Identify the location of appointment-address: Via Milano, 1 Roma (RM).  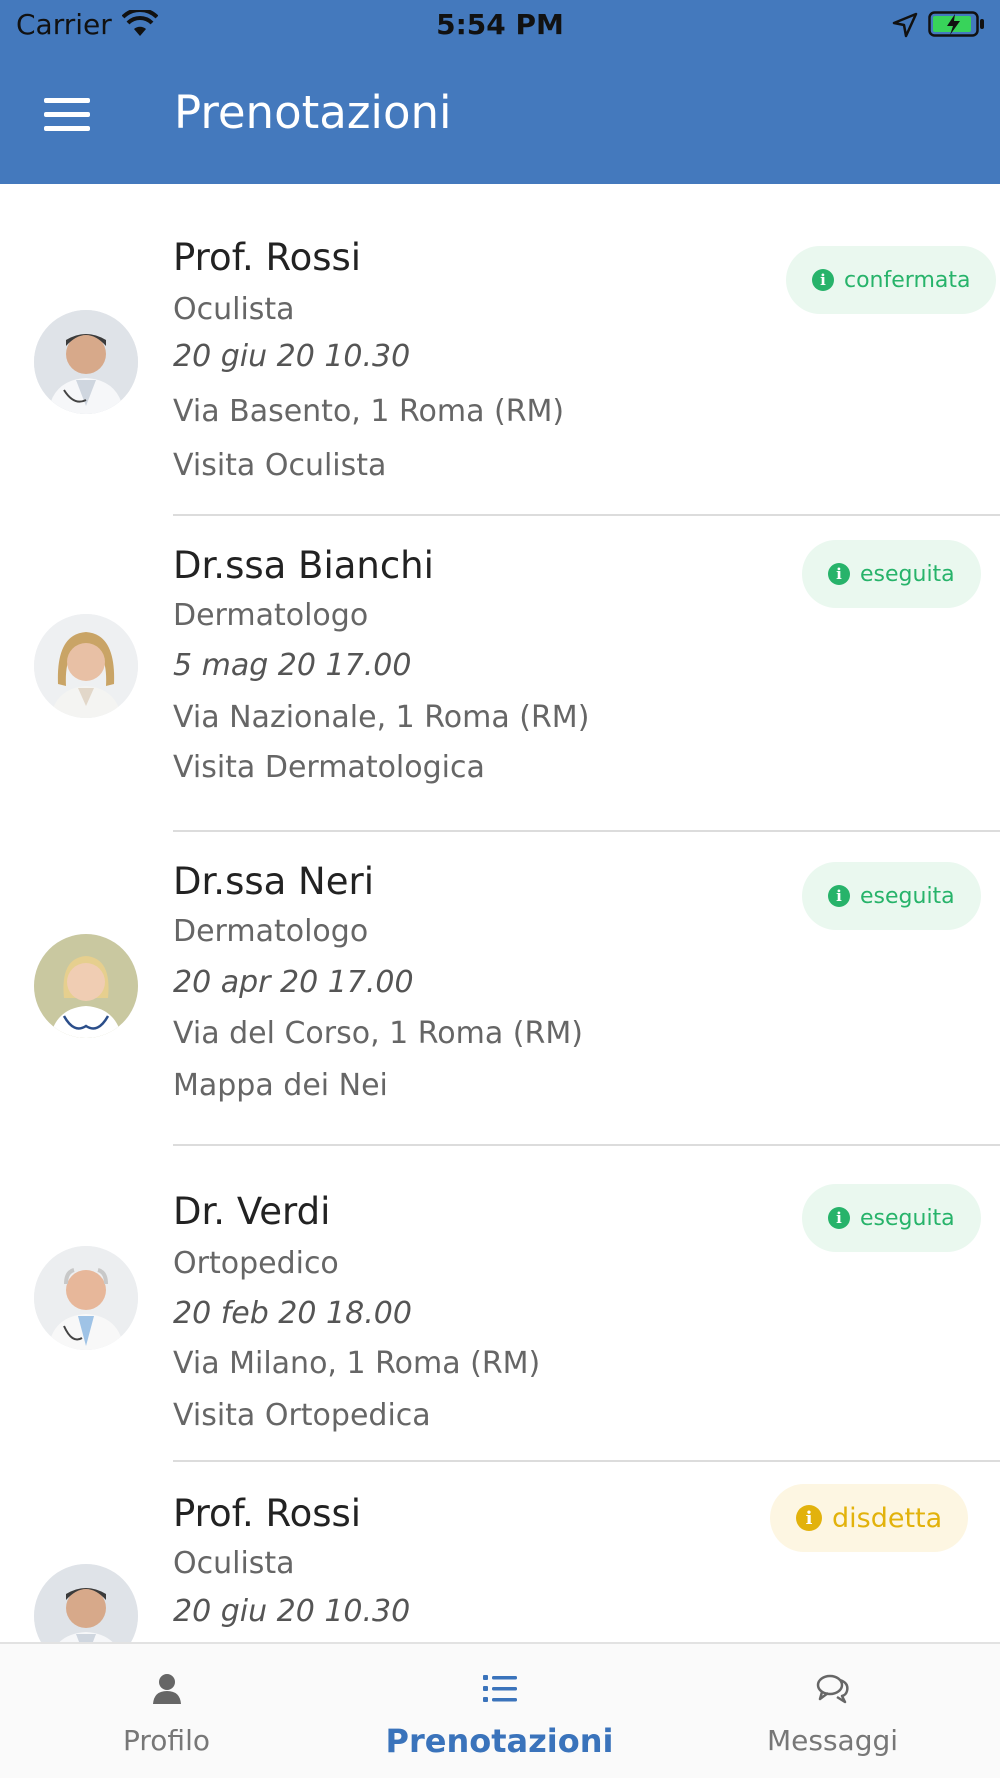
(357, 1363).